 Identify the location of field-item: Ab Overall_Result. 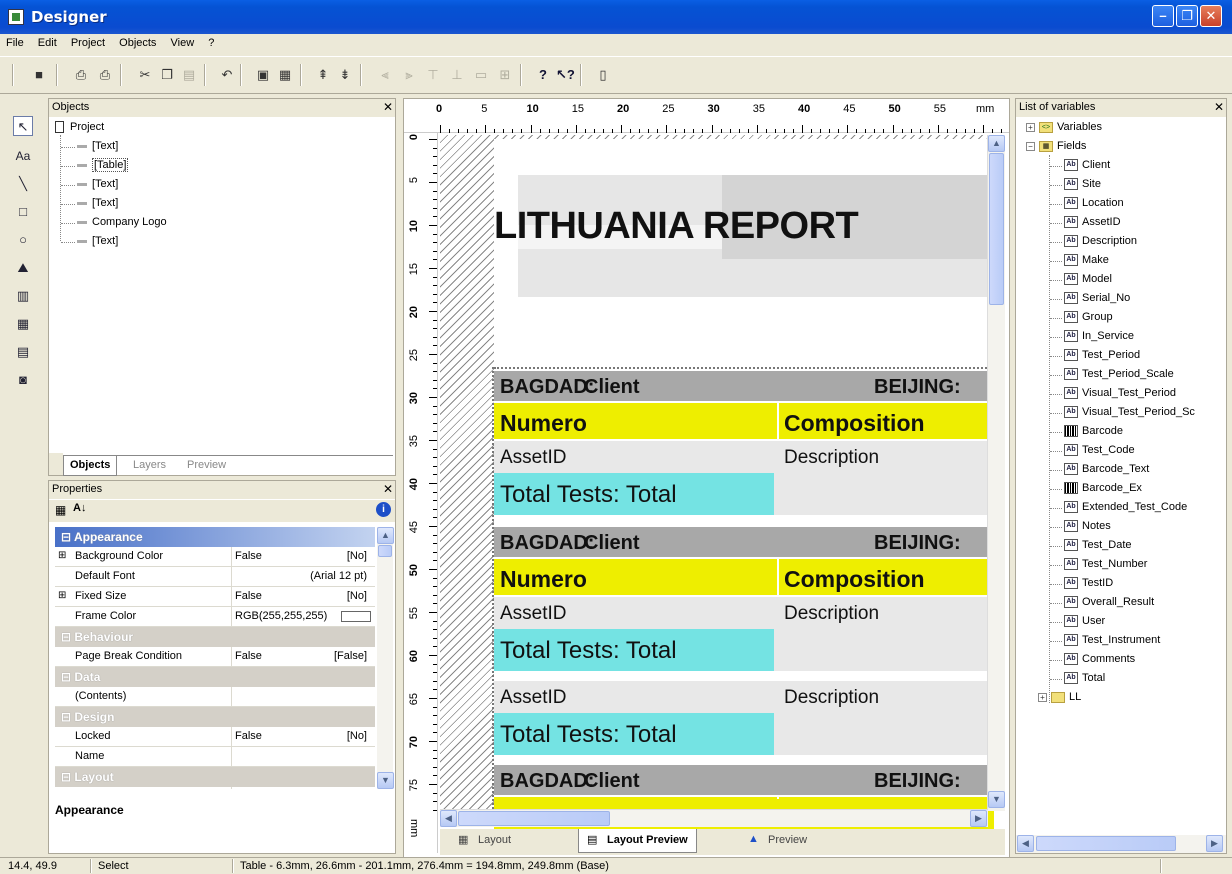
(1109, 602).